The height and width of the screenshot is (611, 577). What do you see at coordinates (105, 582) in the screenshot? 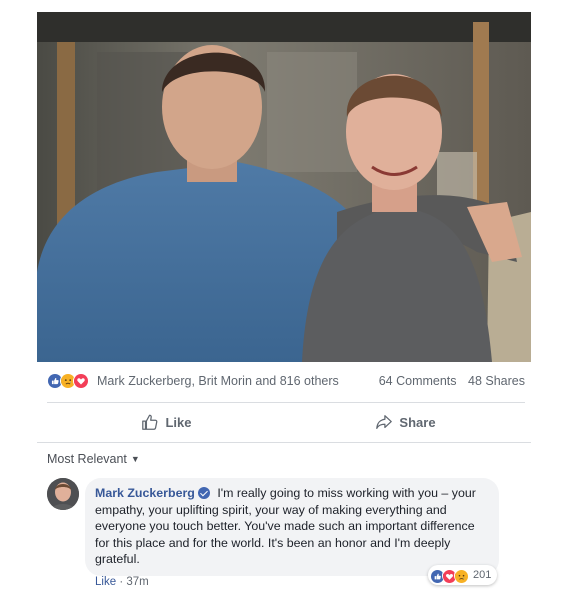
I see `comment-like-link: Like` at bounding box center [105, 582].